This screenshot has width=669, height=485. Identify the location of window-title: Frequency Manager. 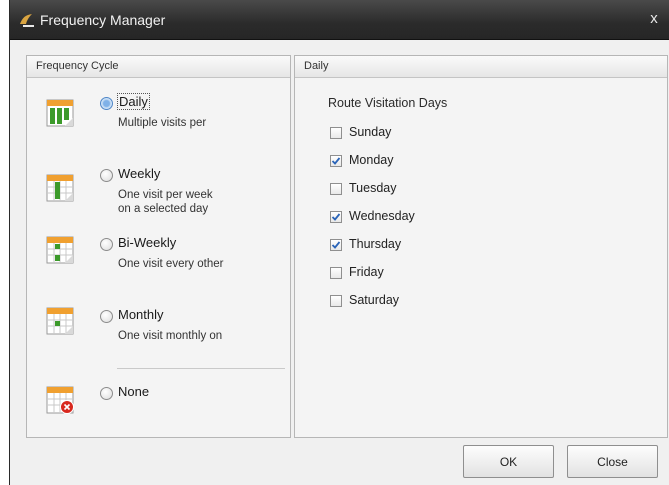
(103, 20).